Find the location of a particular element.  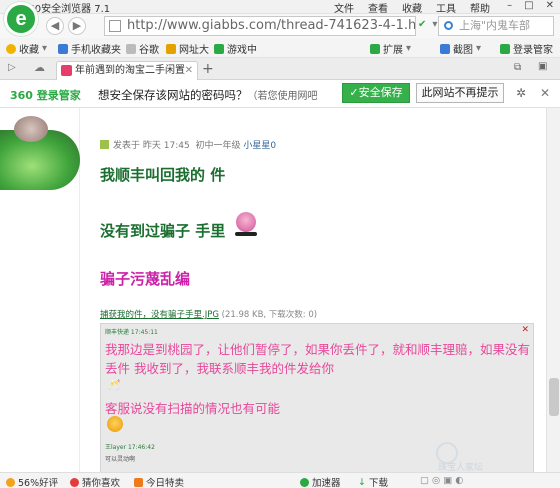

dropdown-icon: ▾ is located at coordinates (434, 24).